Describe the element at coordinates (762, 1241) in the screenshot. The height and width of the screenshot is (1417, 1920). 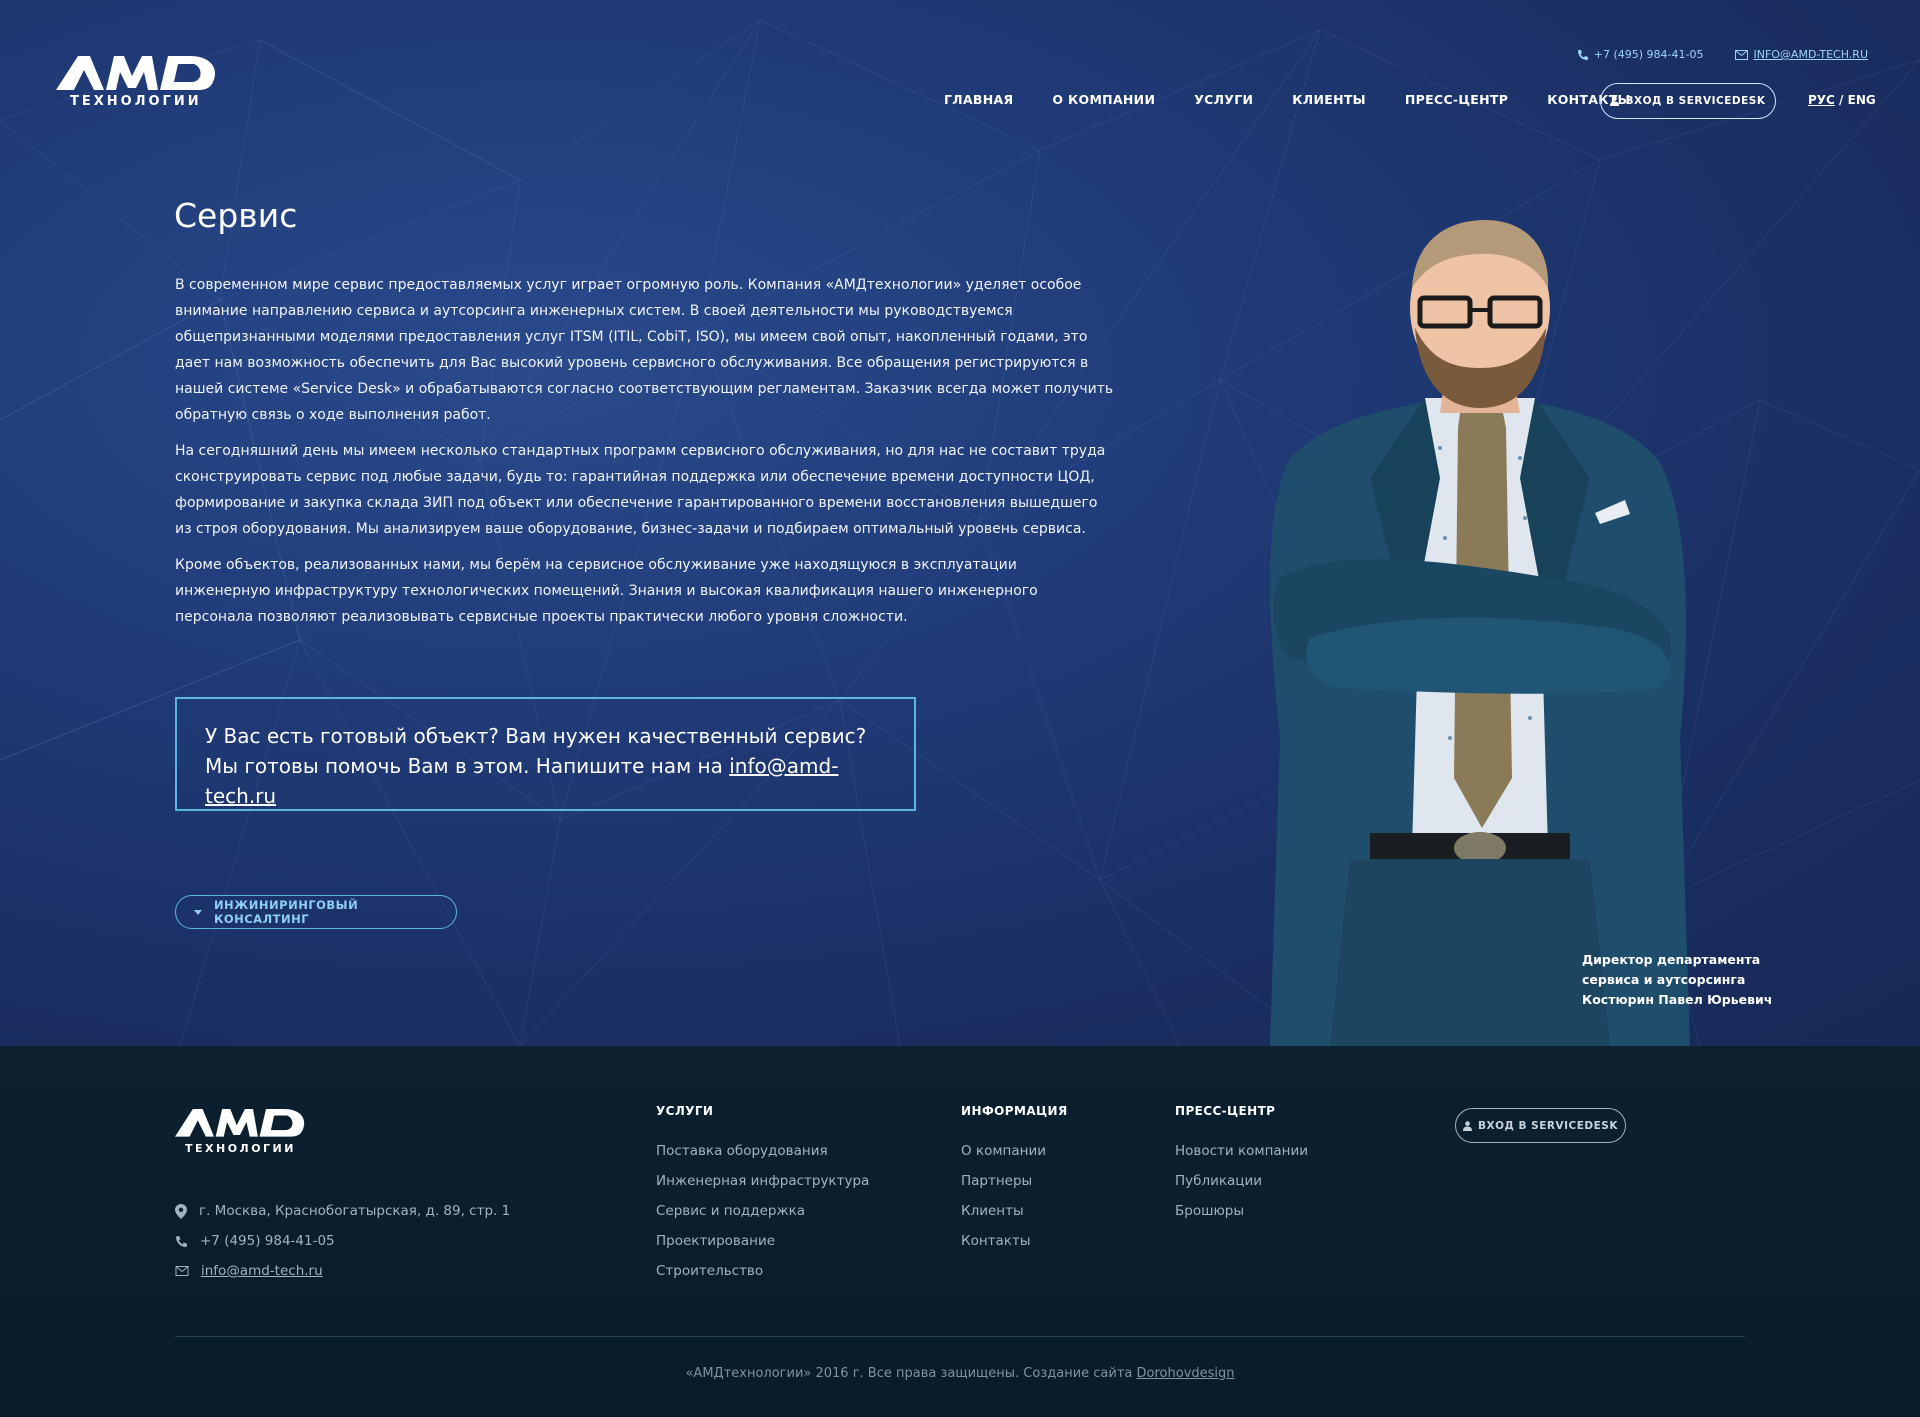
I see `footer-link: Проектирование` at that location.